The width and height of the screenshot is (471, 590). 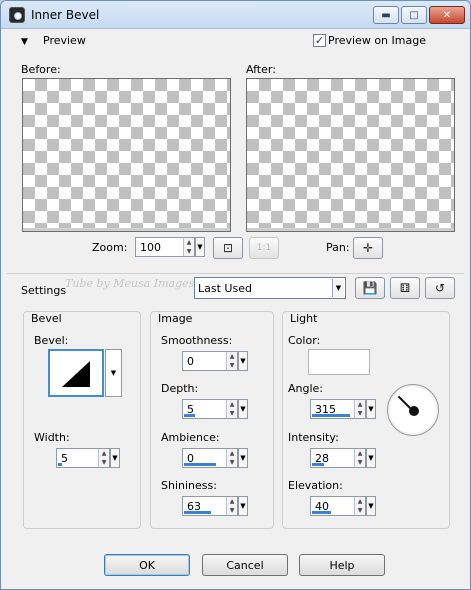 I want to click on intensity-spinner: ▲ ▼, so click(x=359, y=458).